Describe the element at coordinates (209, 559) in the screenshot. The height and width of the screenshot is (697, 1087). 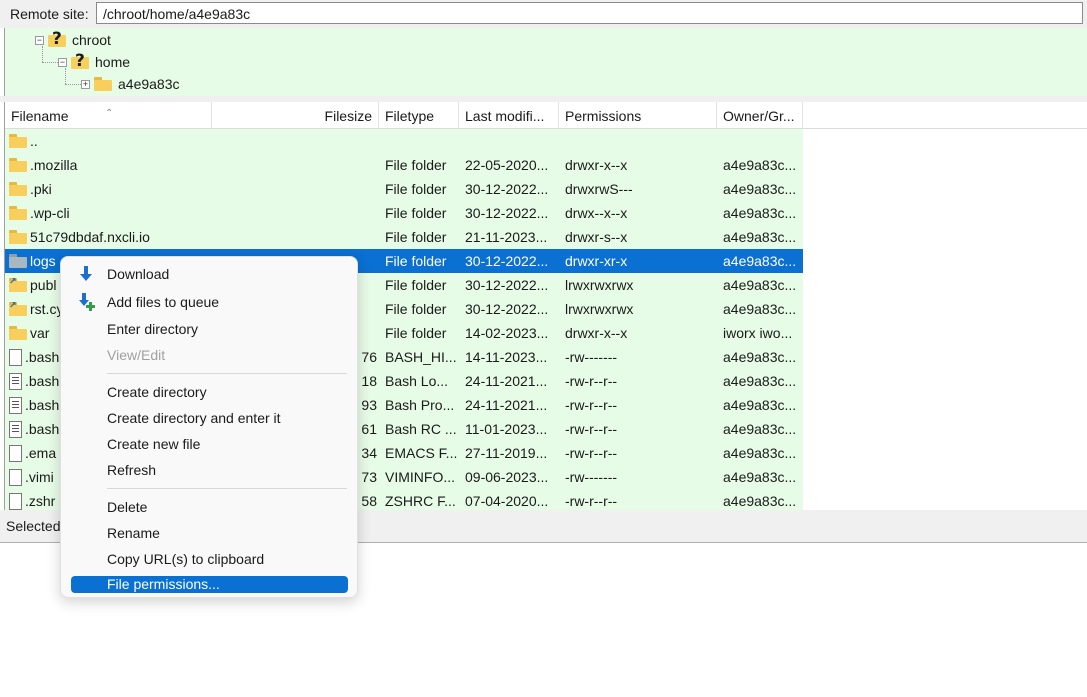
I see `menu-item-copy-url: Copy URL(s) to clipboard` at that location.